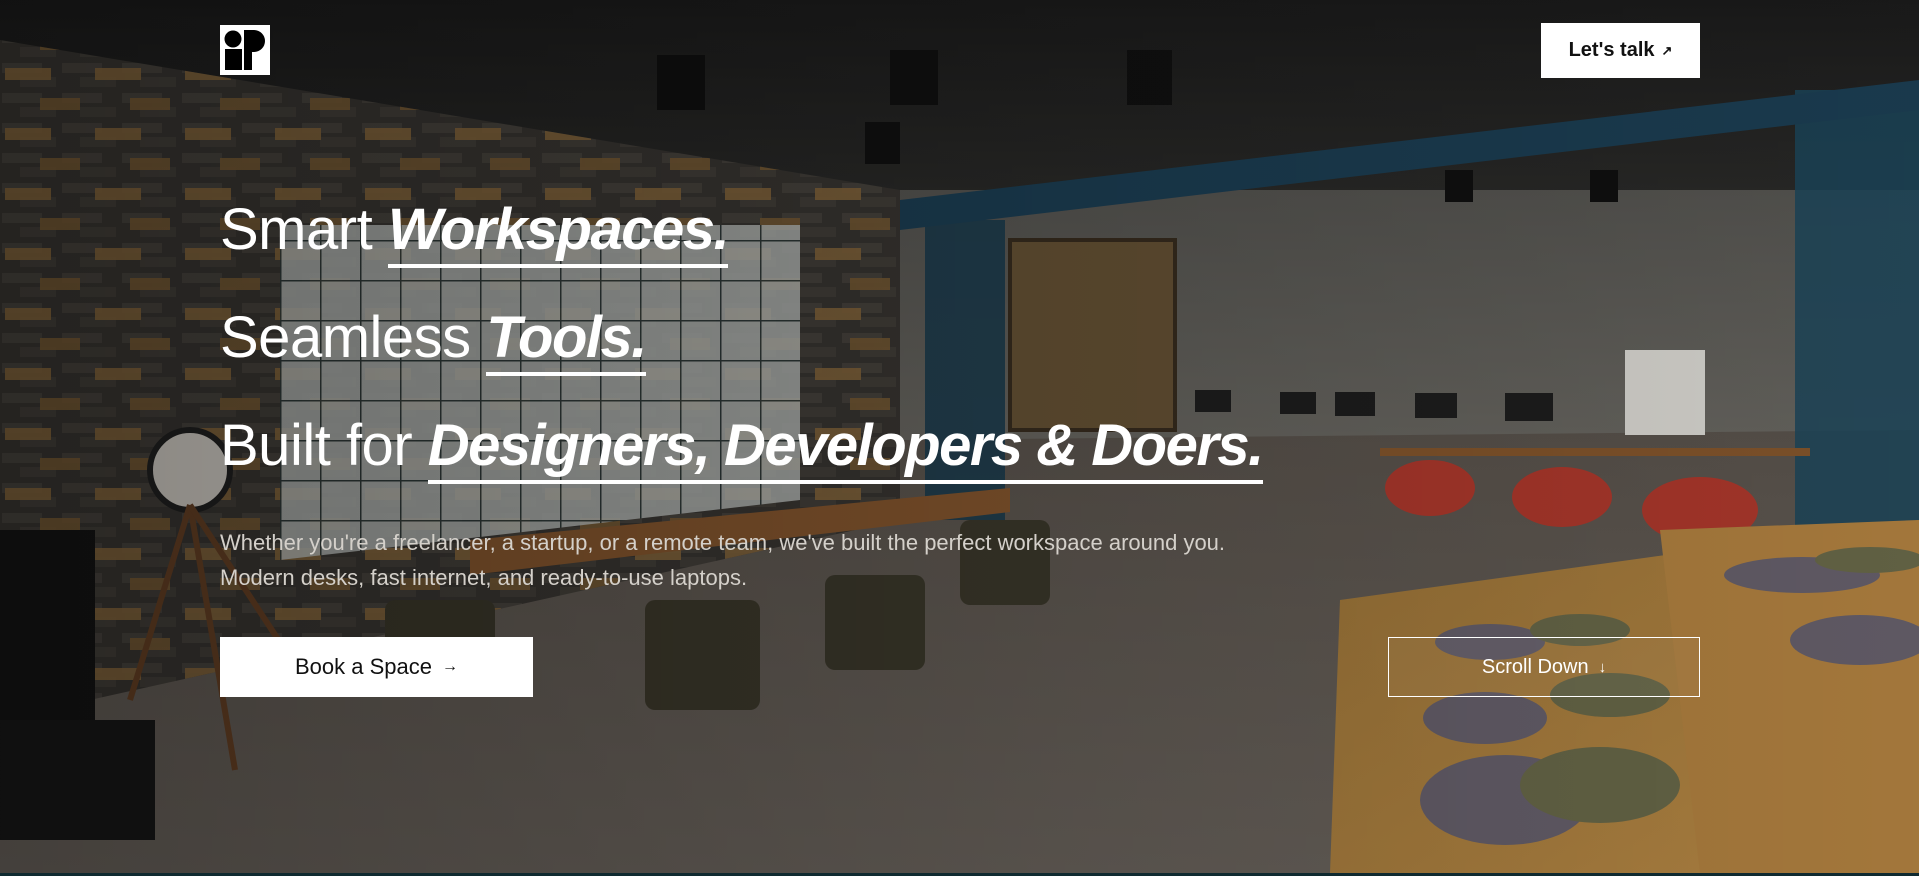  What do you see at coordinates (449, 666) in the screenshot?
I see `arrow-right-icon: →` at bounding box center [449, 666].